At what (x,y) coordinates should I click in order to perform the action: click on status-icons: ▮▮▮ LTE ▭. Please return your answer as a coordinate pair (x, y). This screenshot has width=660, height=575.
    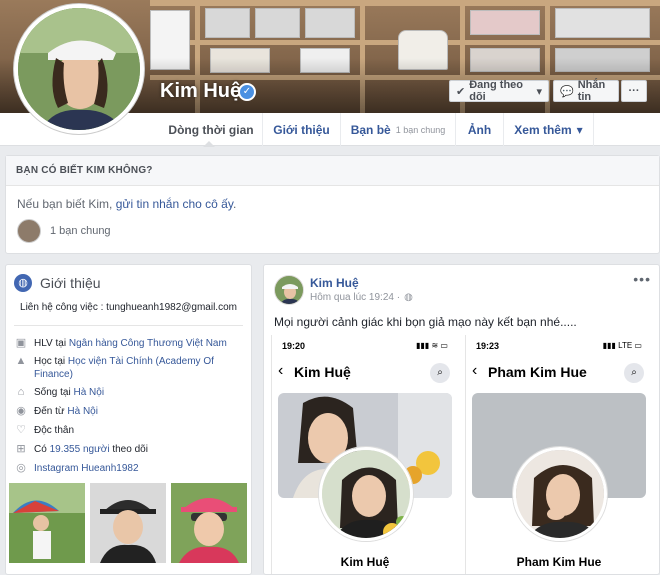
    Looking at the image, I should click on (622, 345).